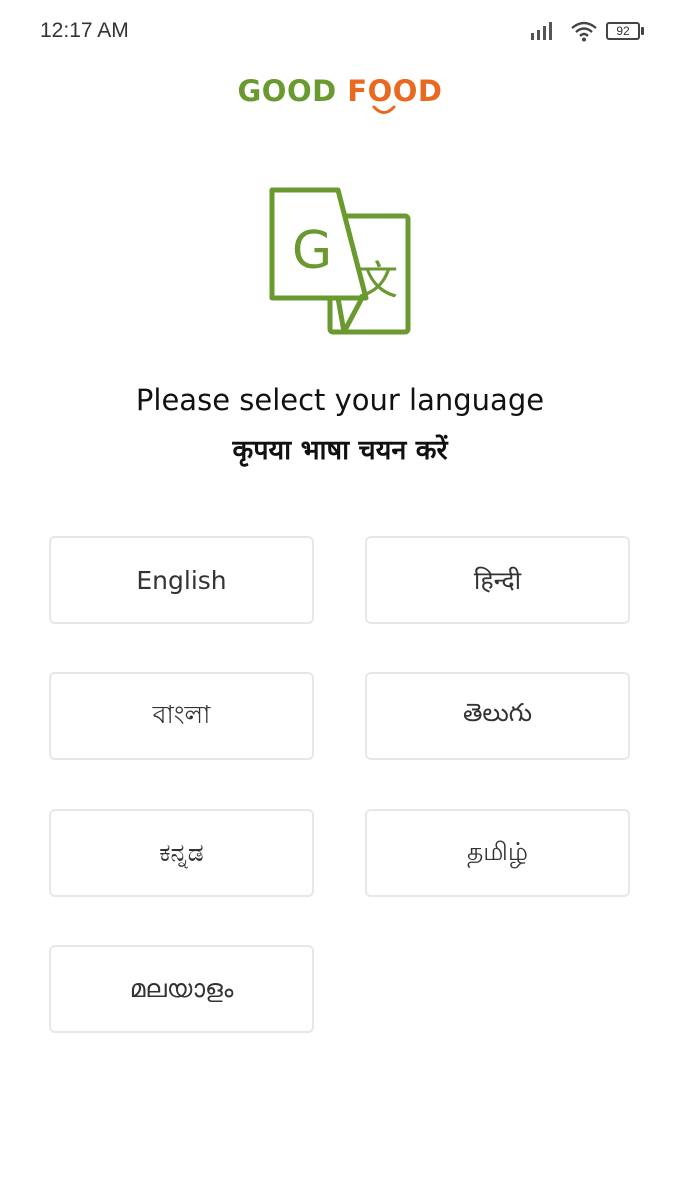 This screenshot has height=1203, width=680. I want to click on language-button-malayalam: മലയാളം, so click(181, 989).